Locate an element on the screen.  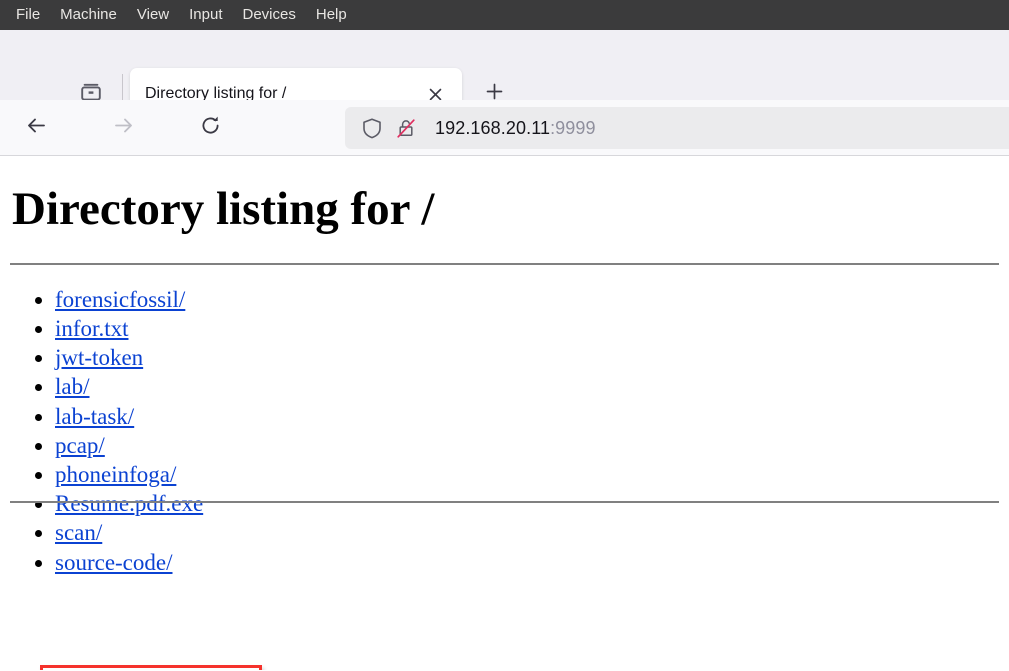
menu-item-devices: Devices is located at coordinates (269, 15).